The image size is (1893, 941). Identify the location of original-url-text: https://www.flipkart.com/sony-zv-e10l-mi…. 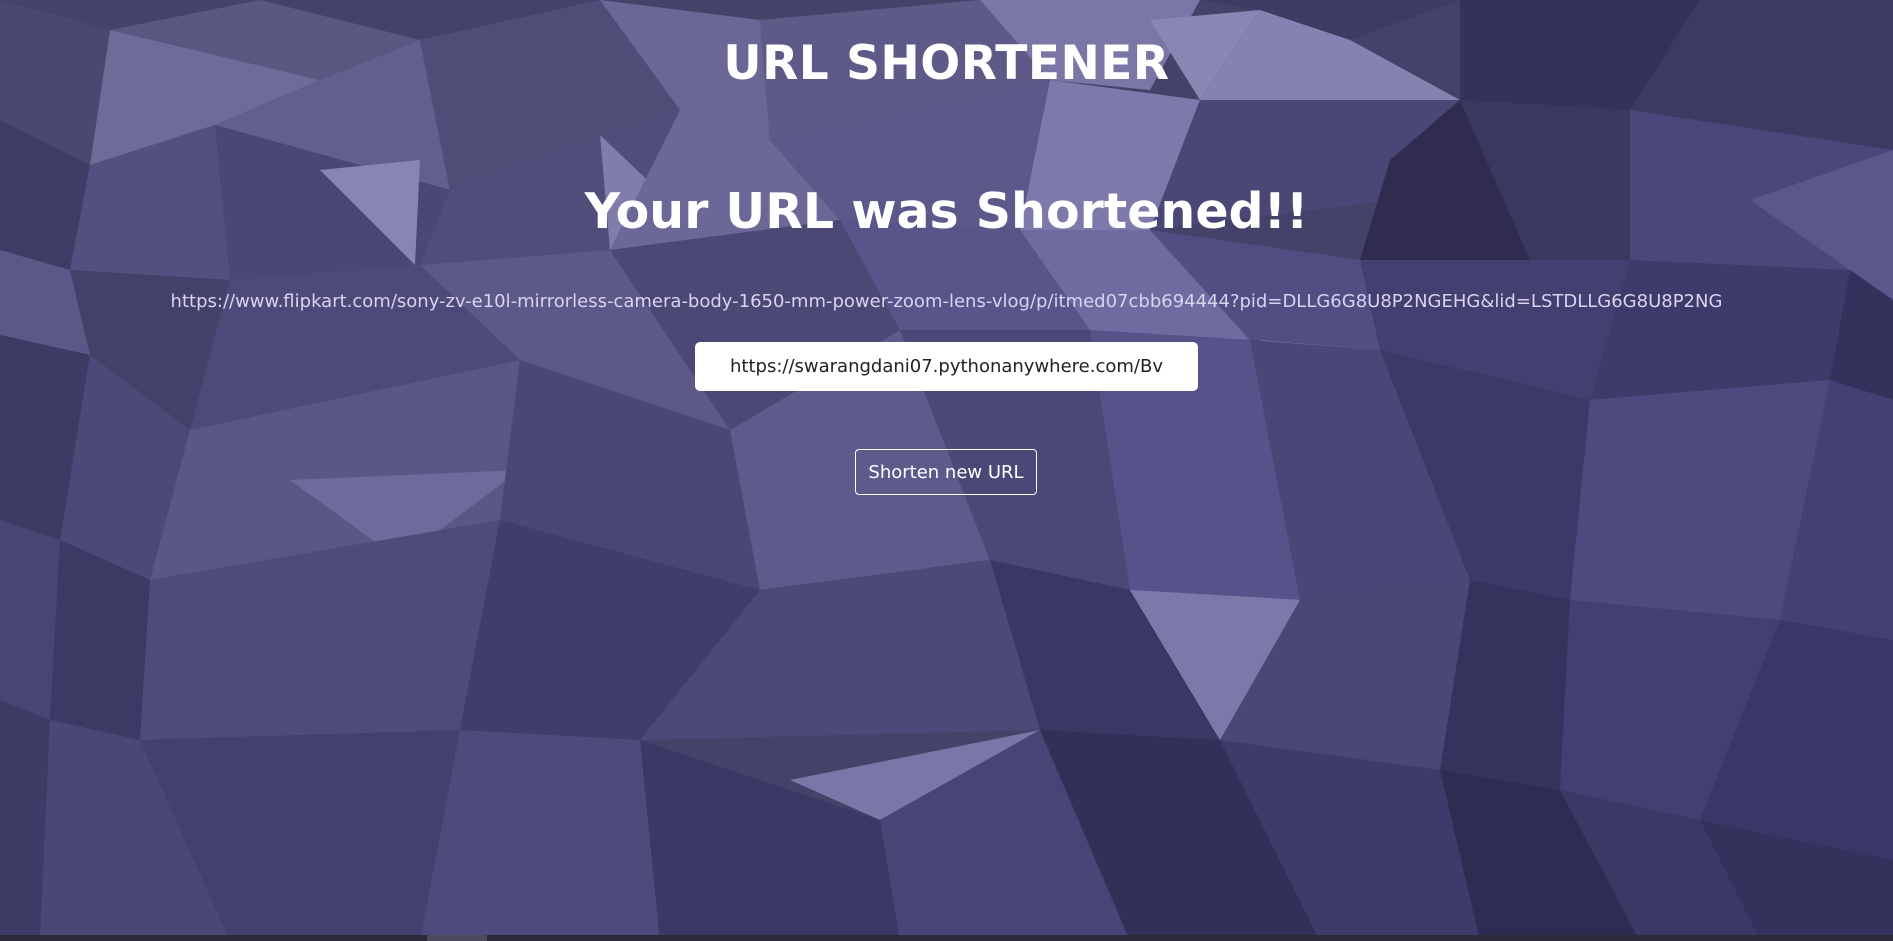
(946, 301).